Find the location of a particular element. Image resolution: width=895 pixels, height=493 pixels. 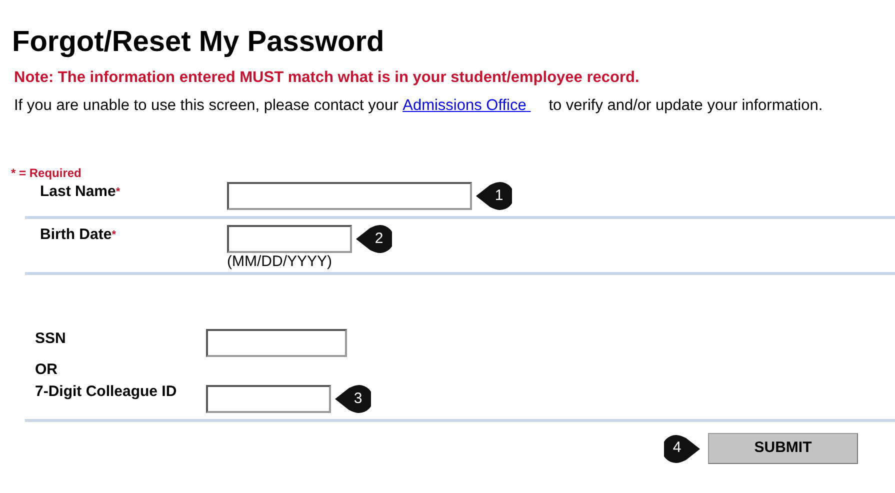

required-legend: * = Required is located at coordinates (46, 173).